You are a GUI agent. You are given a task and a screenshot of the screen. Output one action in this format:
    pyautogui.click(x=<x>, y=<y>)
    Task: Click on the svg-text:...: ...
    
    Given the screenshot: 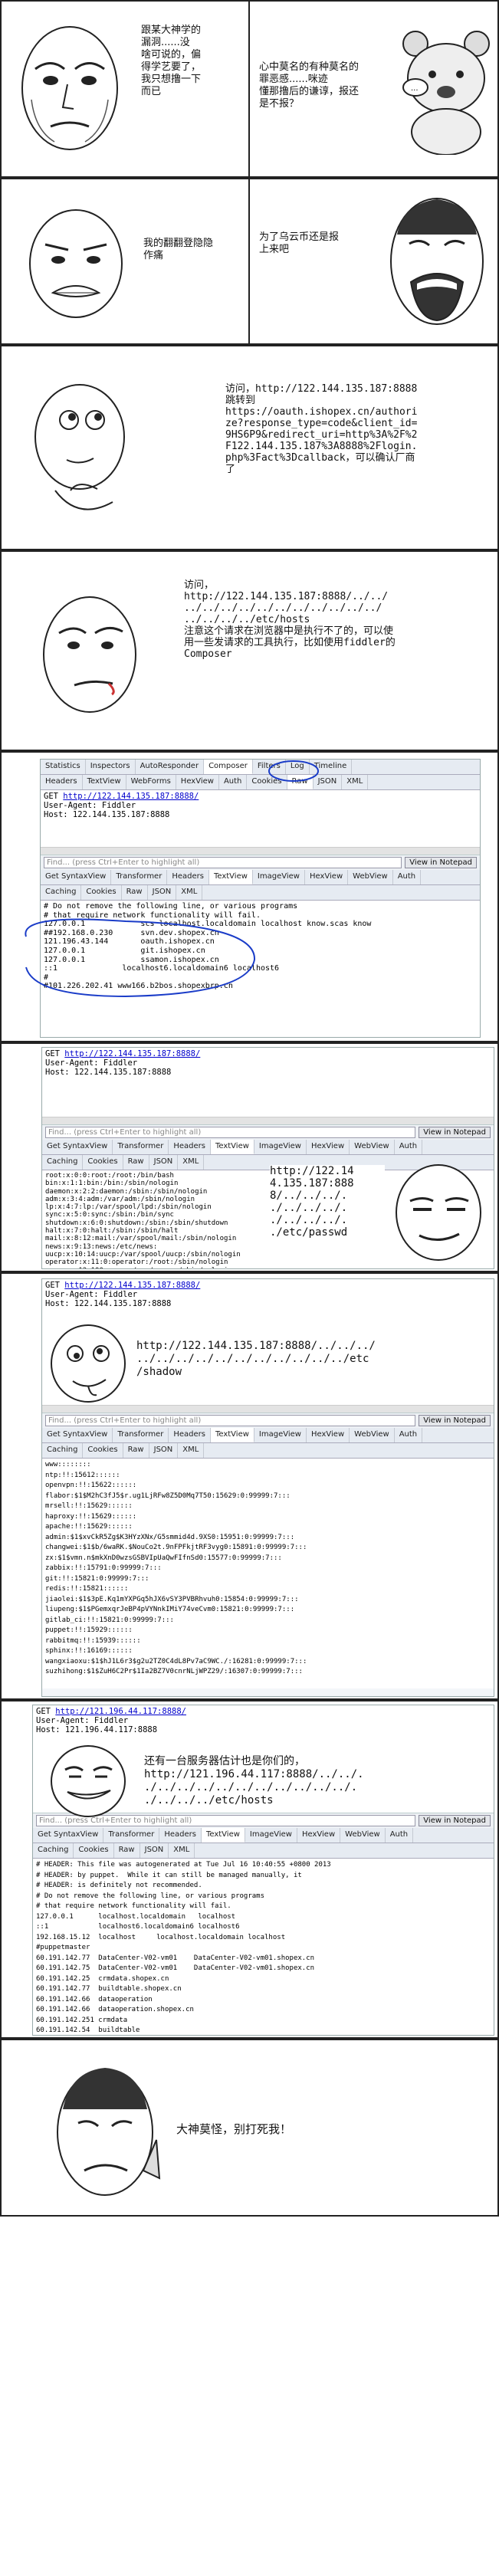 What is the action you would take?
    pyautogui.click(x=415, y=88)
    